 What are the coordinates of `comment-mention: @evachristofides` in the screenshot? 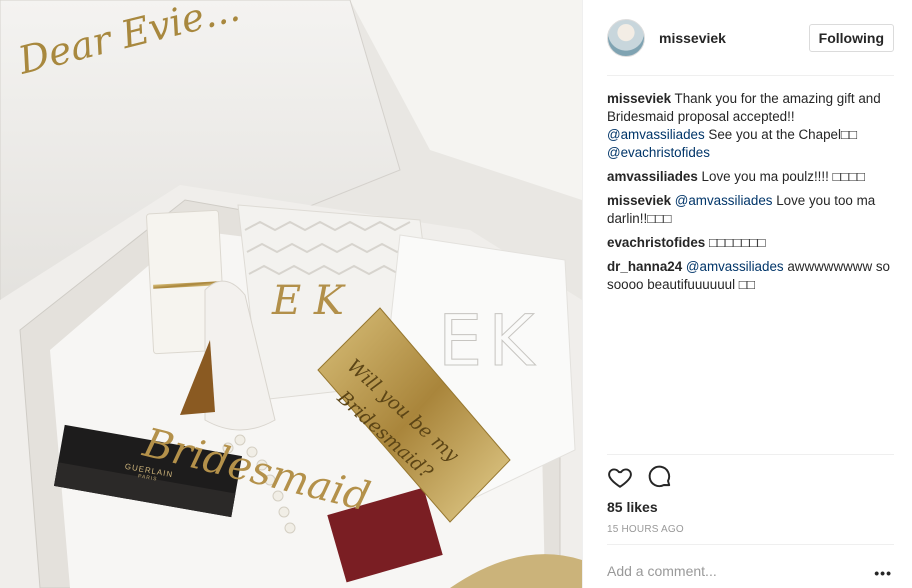 It's located at (658, 152).